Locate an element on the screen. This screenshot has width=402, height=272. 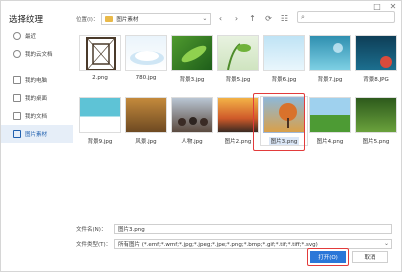
document-icon is located at coordinates (17, 116).